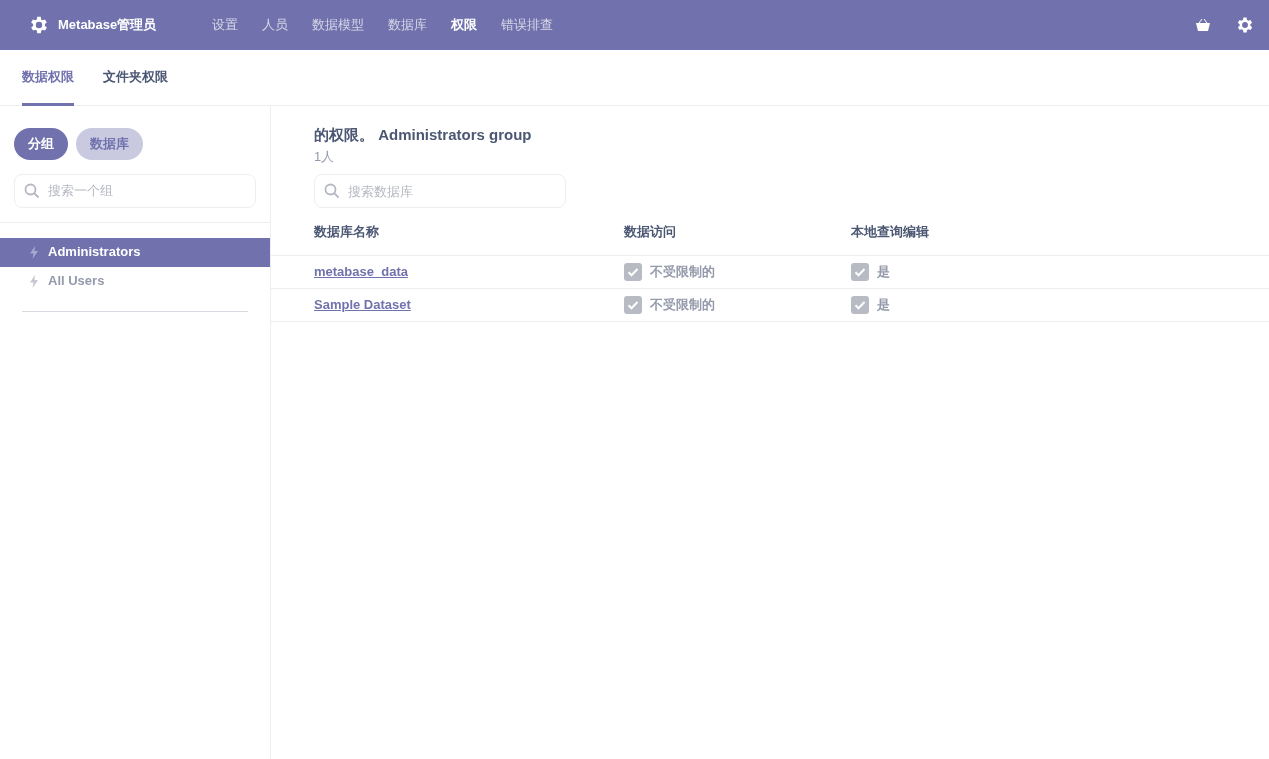 Image resolution: width=1269 pixels, height=759 pixels. Describe the element at coordinates (135, 281) in the screenshot. I see `group-item: All Users` at that location.